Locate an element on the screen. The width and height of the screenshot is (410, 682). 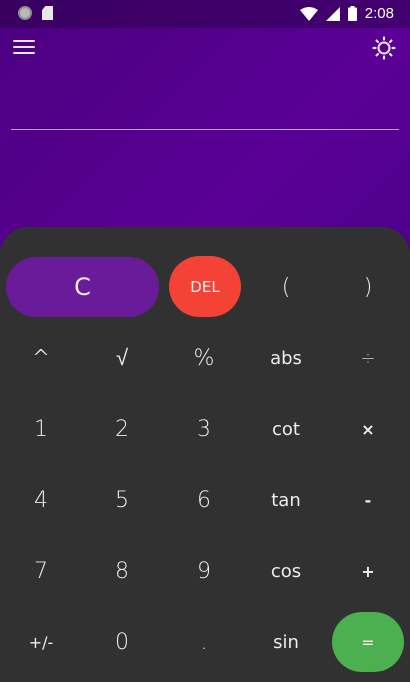
brightness-icon is located at coordinates (384, 48).